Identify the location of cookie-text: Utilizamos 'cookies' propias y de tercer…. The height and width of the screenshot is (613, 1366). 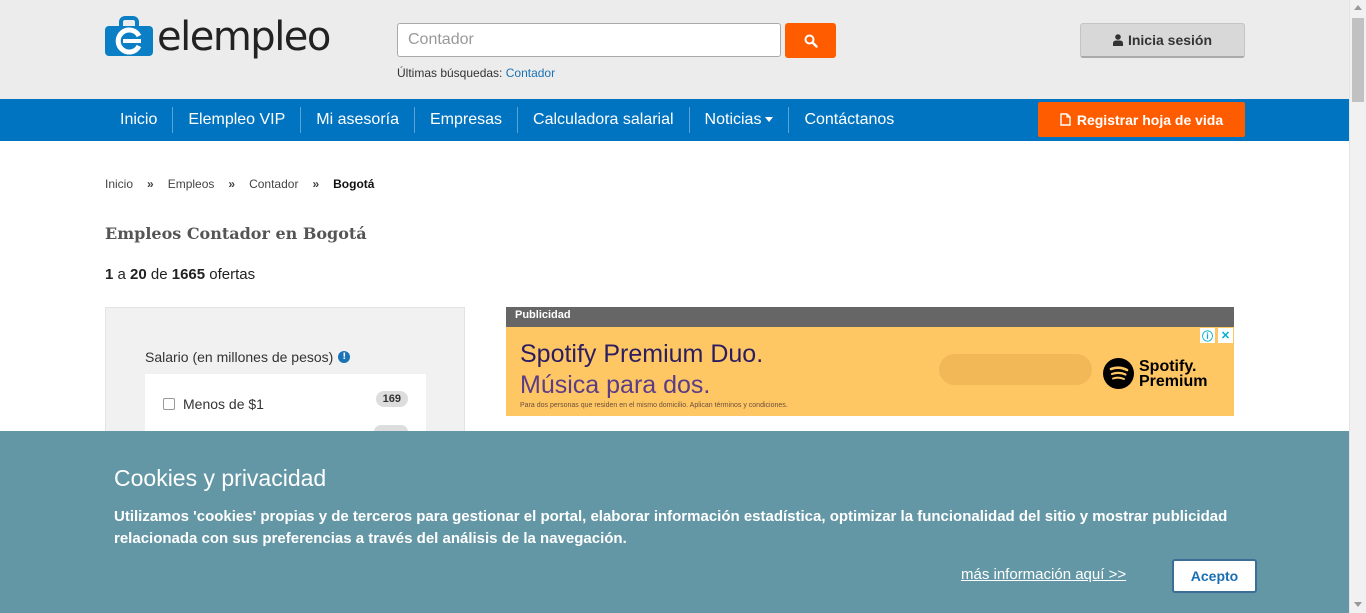
(671, 527).